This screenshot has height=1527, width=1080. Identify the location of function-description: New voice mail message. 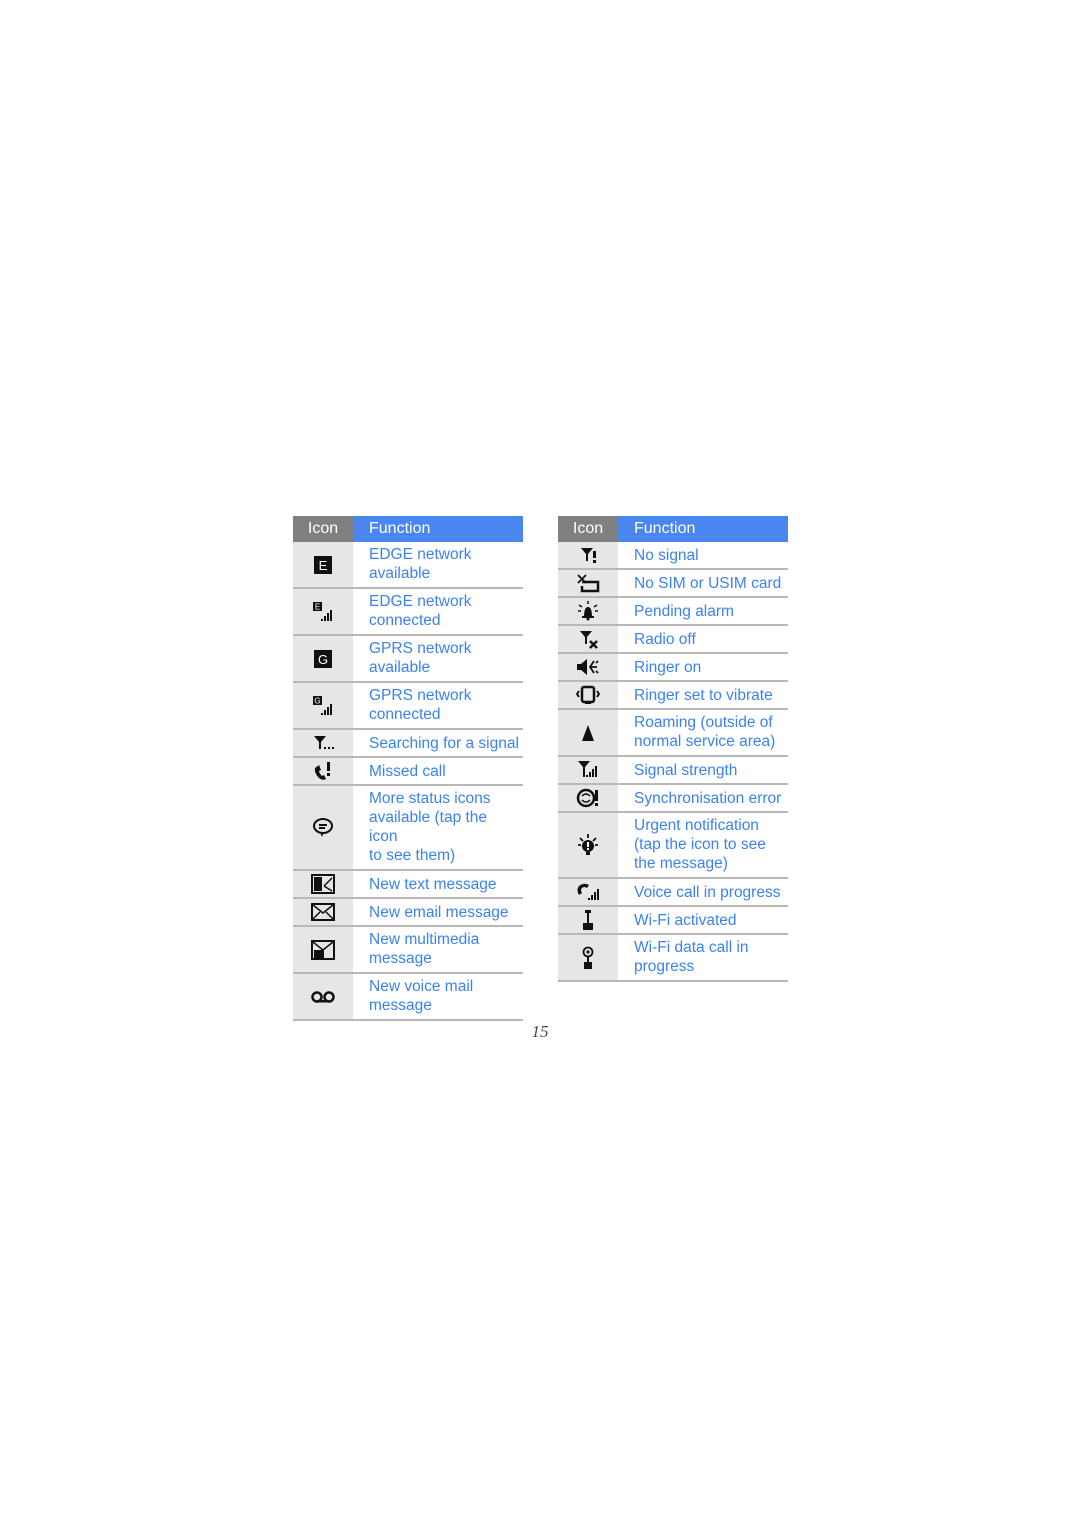
(438, 996).